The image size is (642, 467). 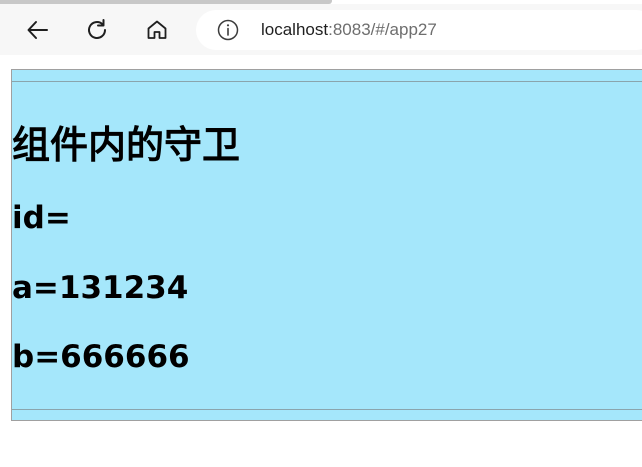 What do you see at coordinates (295, 29) in the screenshot?
I see `url-host: localhost` at bounding box center [295, 29].